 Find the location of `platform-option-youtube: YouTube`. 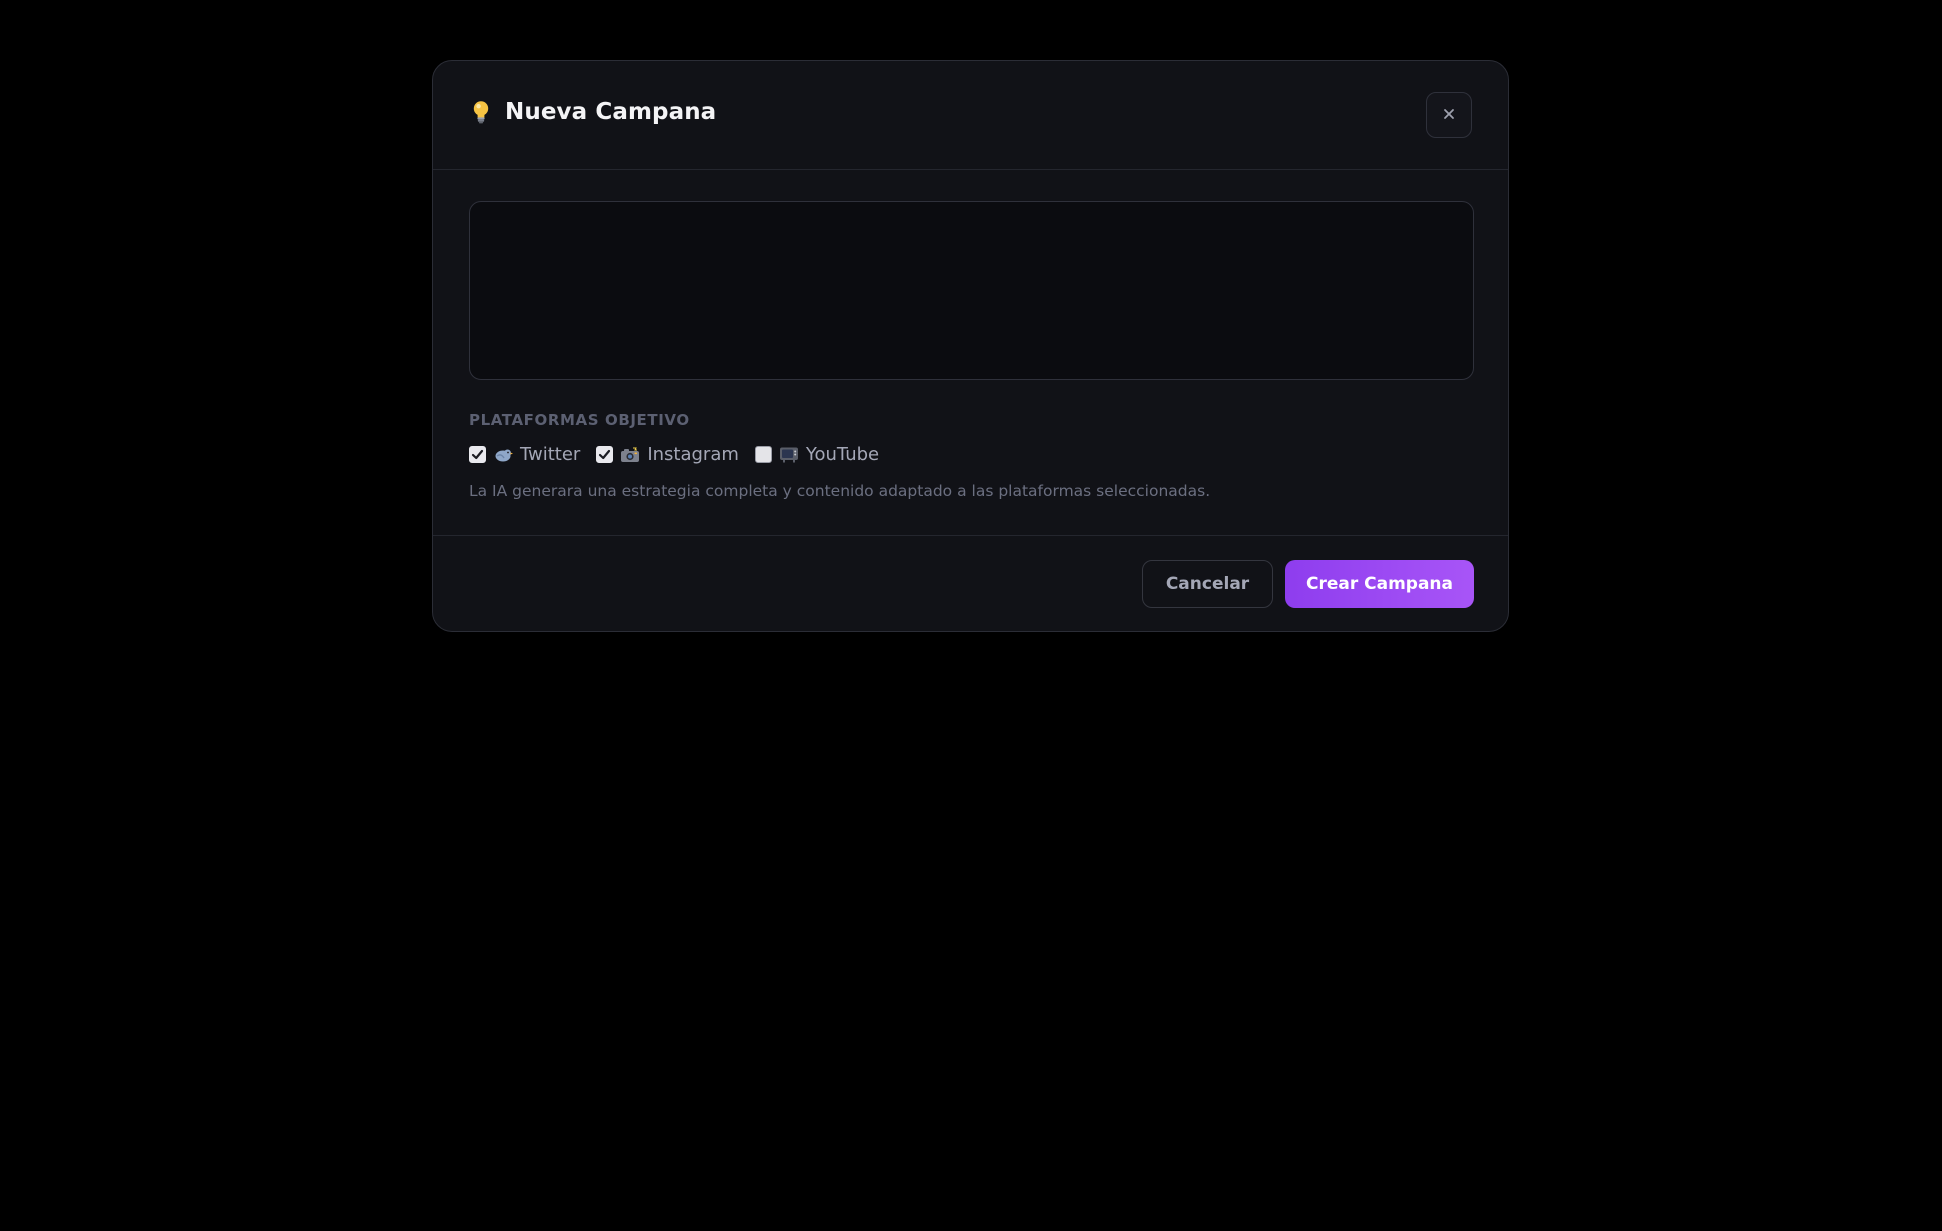

platform-option-youtube: YouTube is located at coordinates (817, 454).